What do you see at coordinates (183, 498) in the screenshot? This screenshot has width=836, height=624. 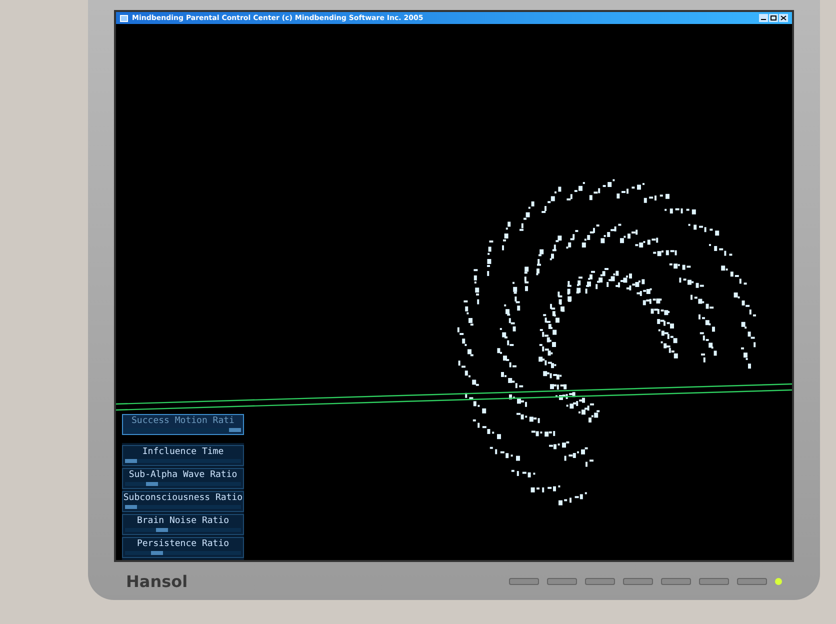 I see `slider-label: Subconsciousness Ratio` at bounding box center [183, 498].